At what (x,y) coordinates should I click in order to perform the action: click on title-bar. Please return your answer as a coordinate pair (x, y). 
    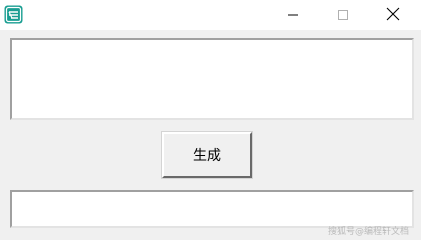
    Looking at the image, I should click on (210, 15).